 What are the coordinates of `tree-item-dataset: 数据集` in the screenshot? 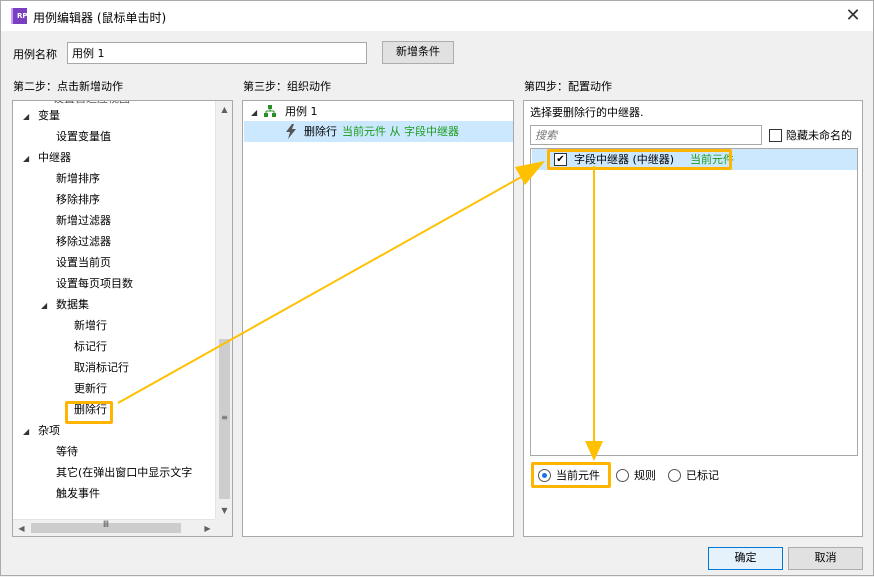 It's located at (72, 304).